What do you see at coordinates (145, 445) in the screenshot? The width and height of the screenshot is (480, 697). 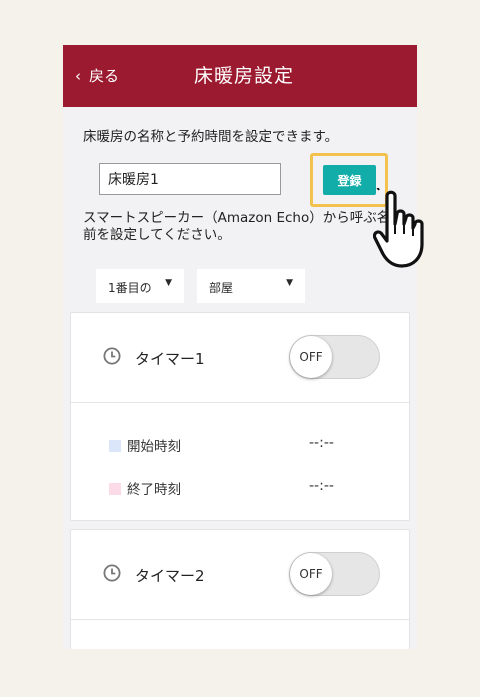 I see `start-time-label: 開始時刻` at bounding box center [145, 445].